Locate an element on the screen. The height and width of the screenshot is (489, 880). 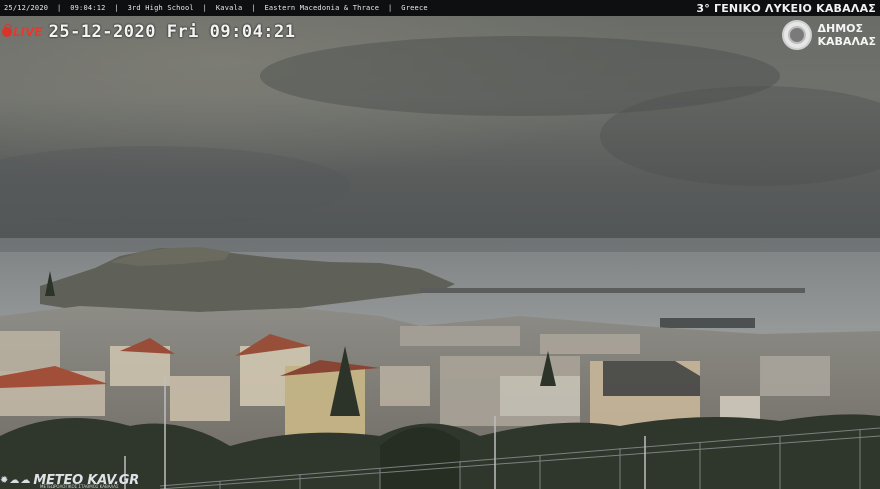
weather-icons: ✹ ☁ ☁ is located at coordinates (15, 480).